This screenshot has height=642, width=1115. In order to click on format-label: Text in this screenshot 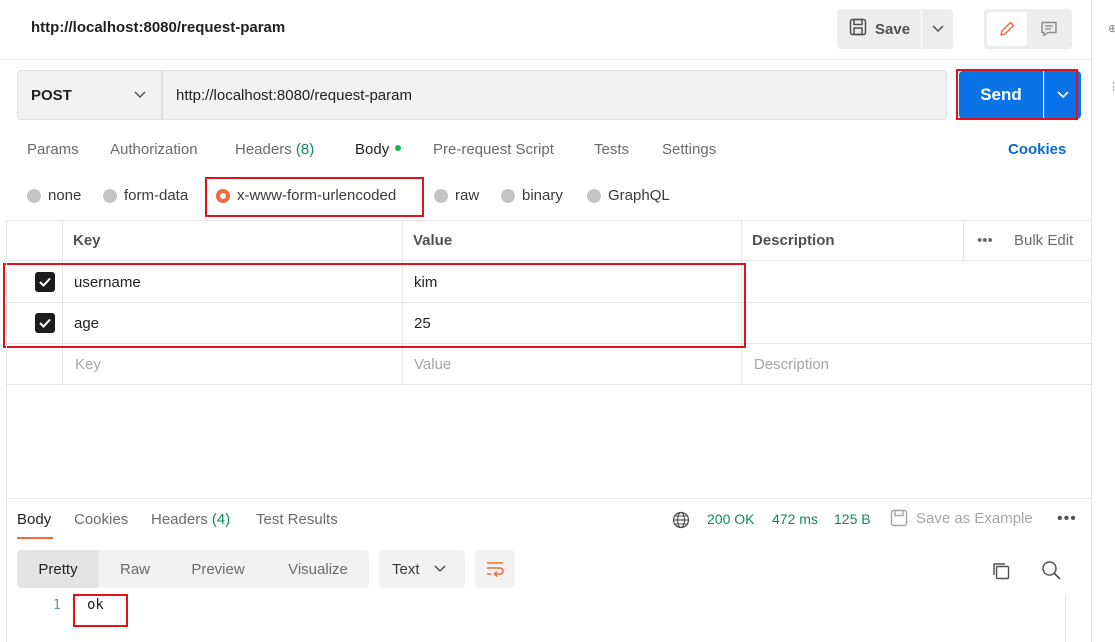, I will do `click(406, 569)`.